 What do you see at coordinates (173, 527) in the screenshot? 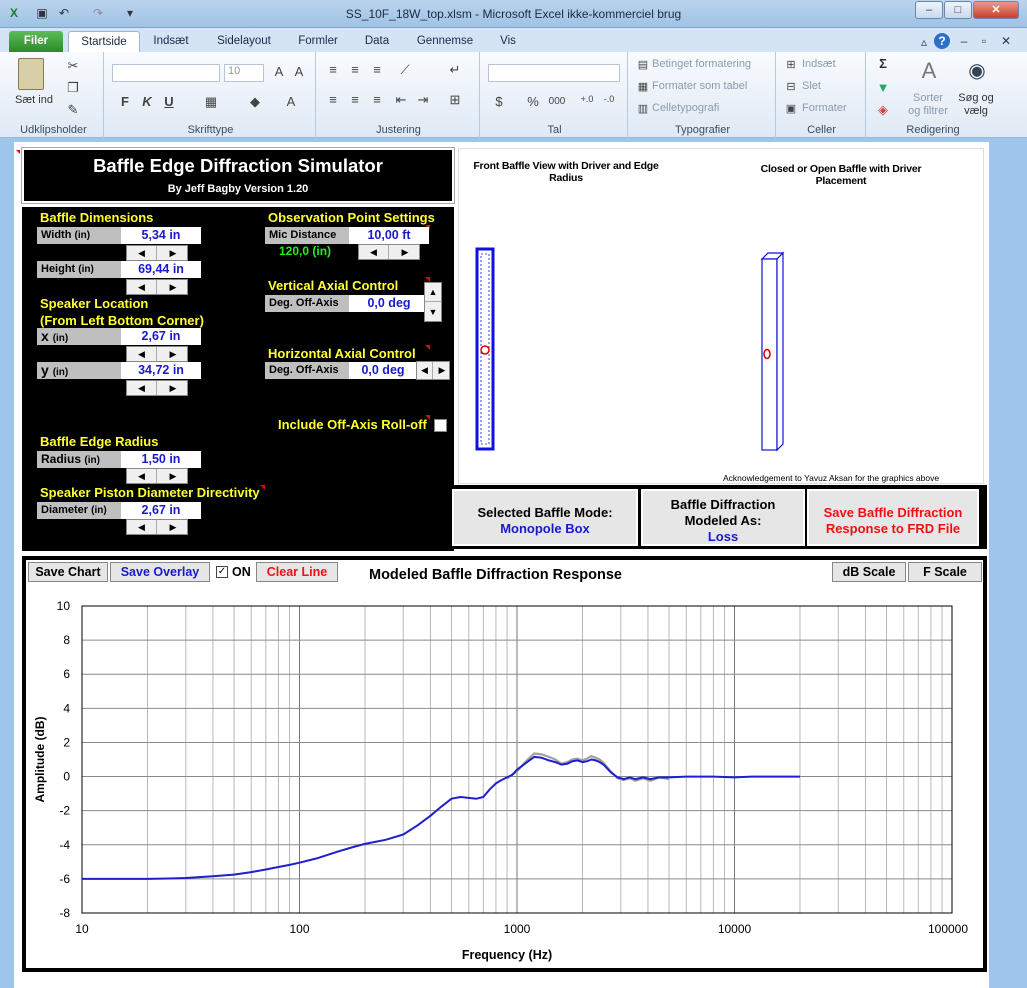
I see `diameter-increase-icon: ▶` at bounding box center [173, 527].